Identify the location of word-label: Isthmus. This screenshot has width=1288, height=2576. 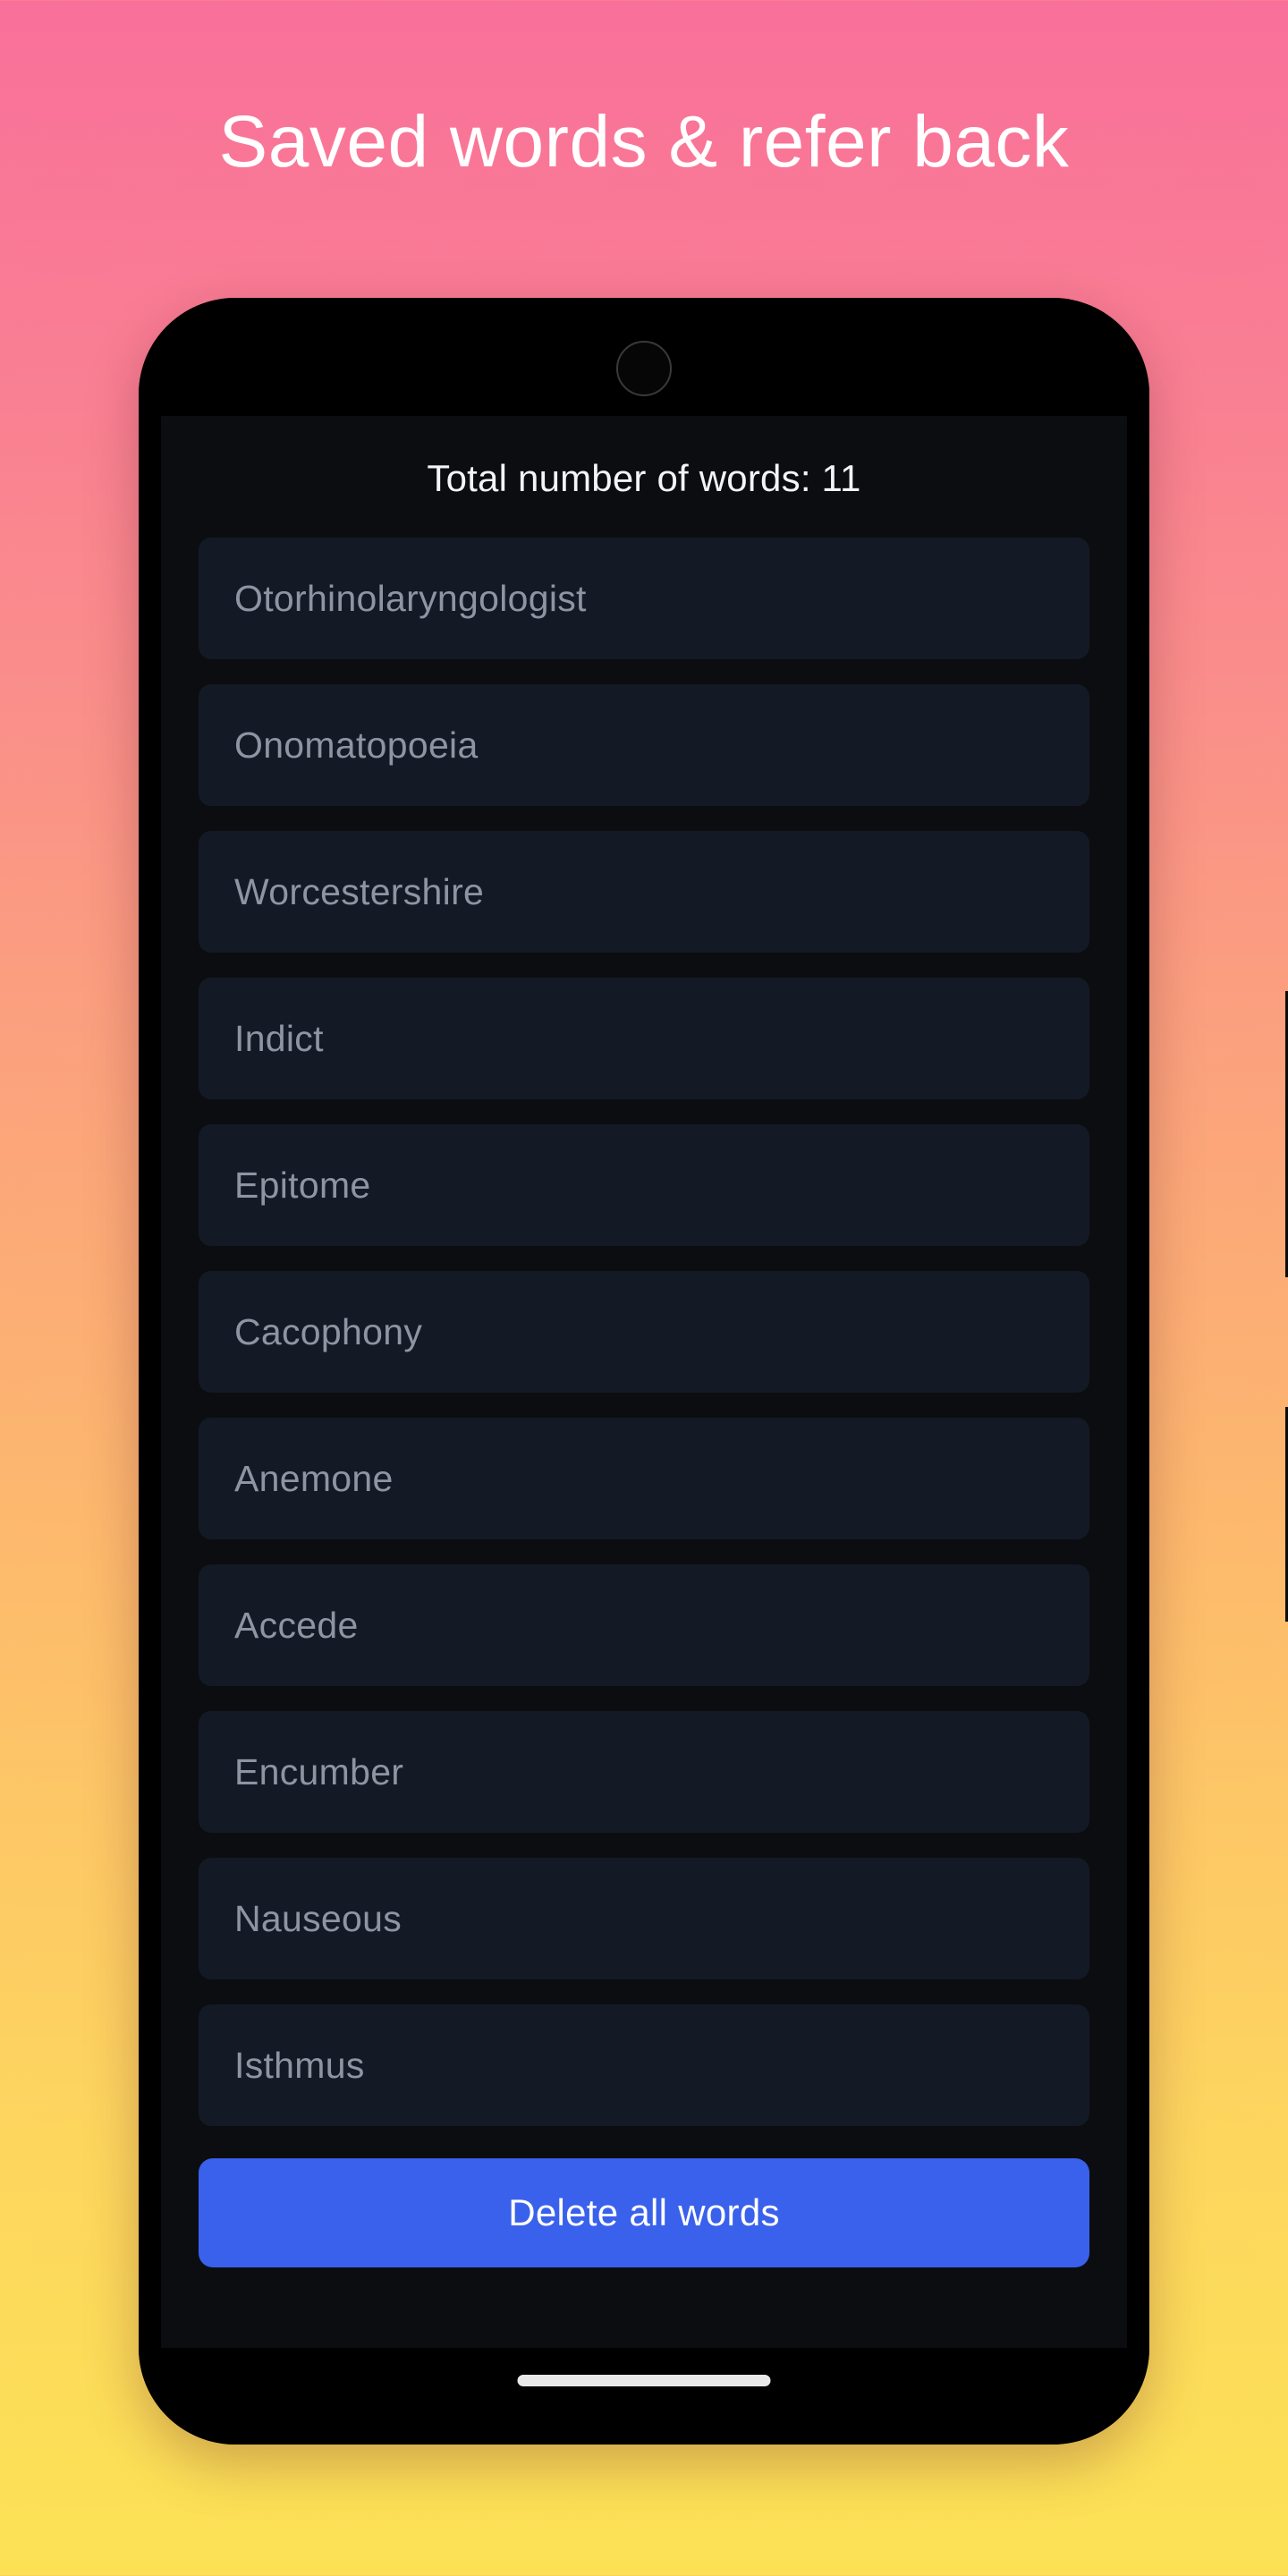
(299, 2065).